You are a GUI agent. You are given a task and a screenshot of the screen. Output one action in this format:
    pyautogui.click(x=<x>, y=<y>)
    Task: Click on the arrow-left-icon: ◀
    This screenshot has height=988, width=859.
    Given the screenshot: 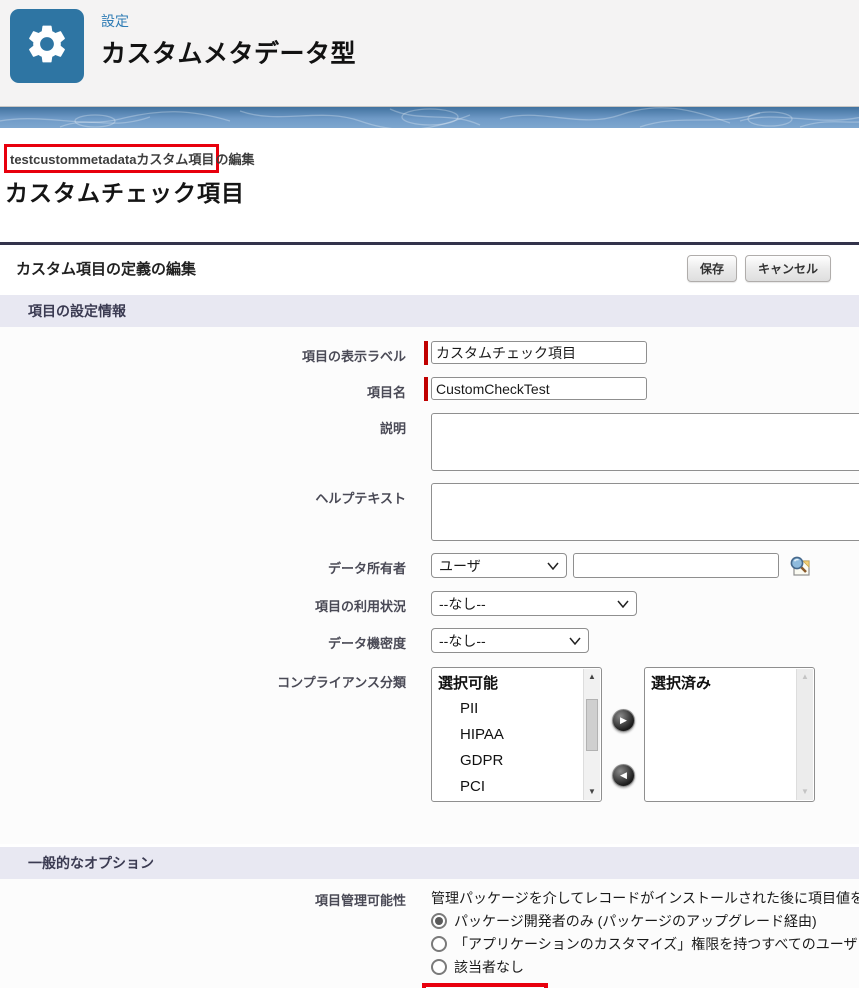 What is the action you would take?
    pyautogui.click(x=623, y=775)
    